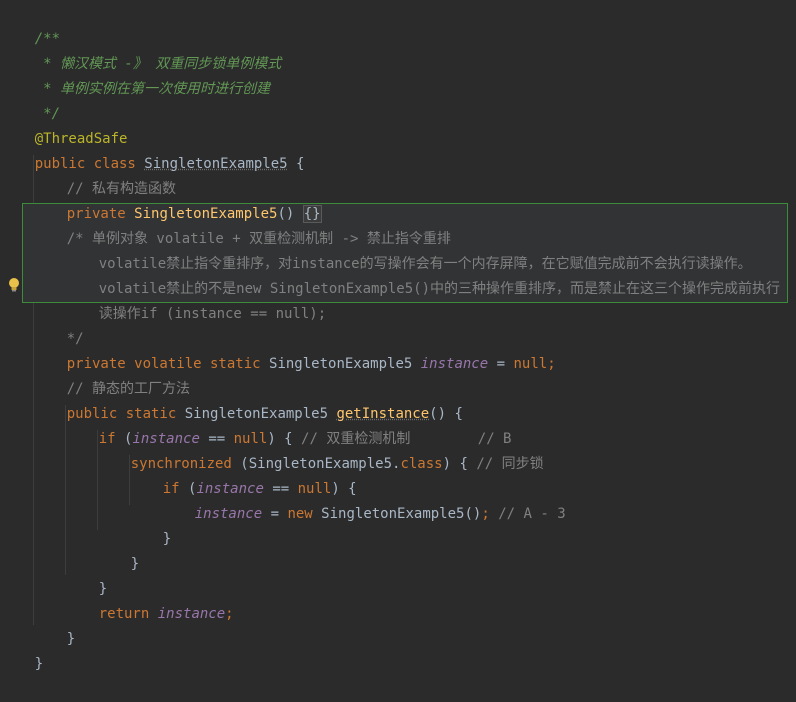 The width and height of the screenshot is (796, 702). What do you see at coordinates (22, 649) in the screenshot?
I see `code-line-26: }` at bounding box center [22, 649].